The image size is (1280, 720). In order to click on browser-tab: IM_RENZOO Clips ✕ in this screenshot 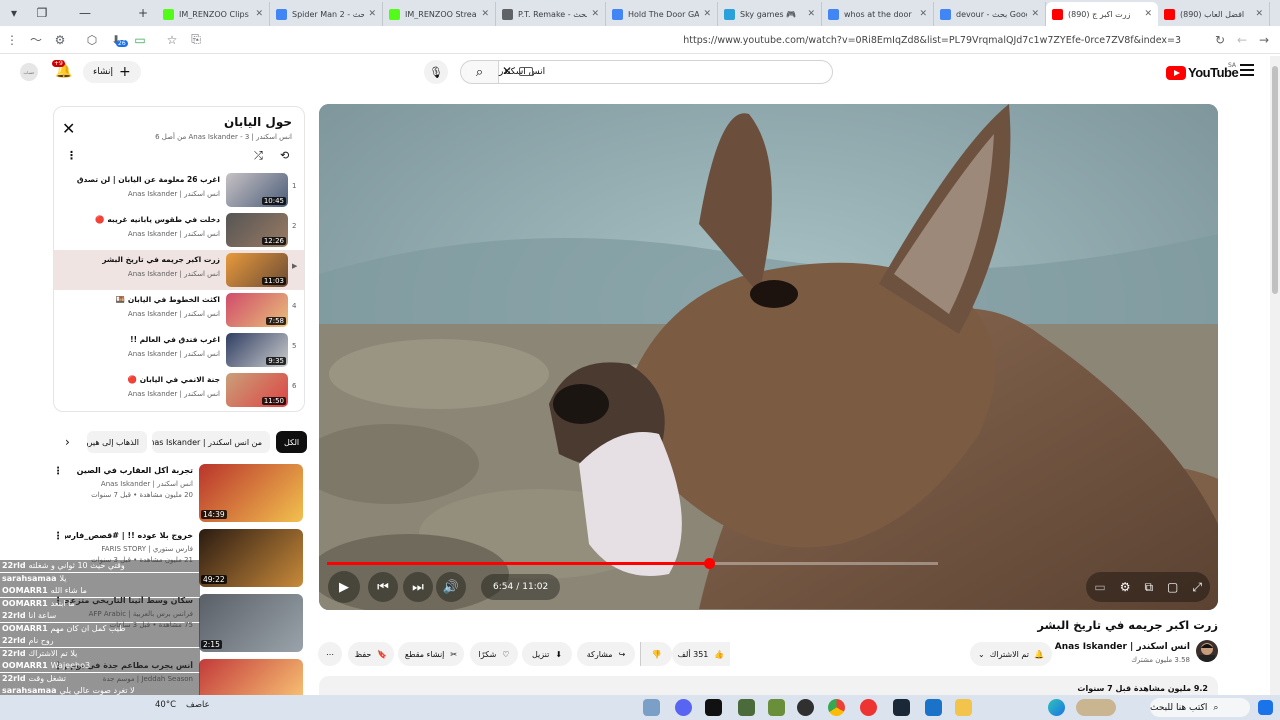, I will do `click(213, 14)`.